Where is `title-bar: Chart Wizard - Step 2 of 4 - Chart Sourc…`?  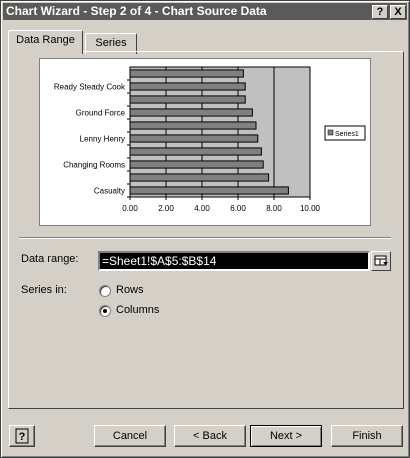
title-bar: Chart Wizard - Step 2 of 4 - Chart Sourc… is located at coordinates (205, 11).